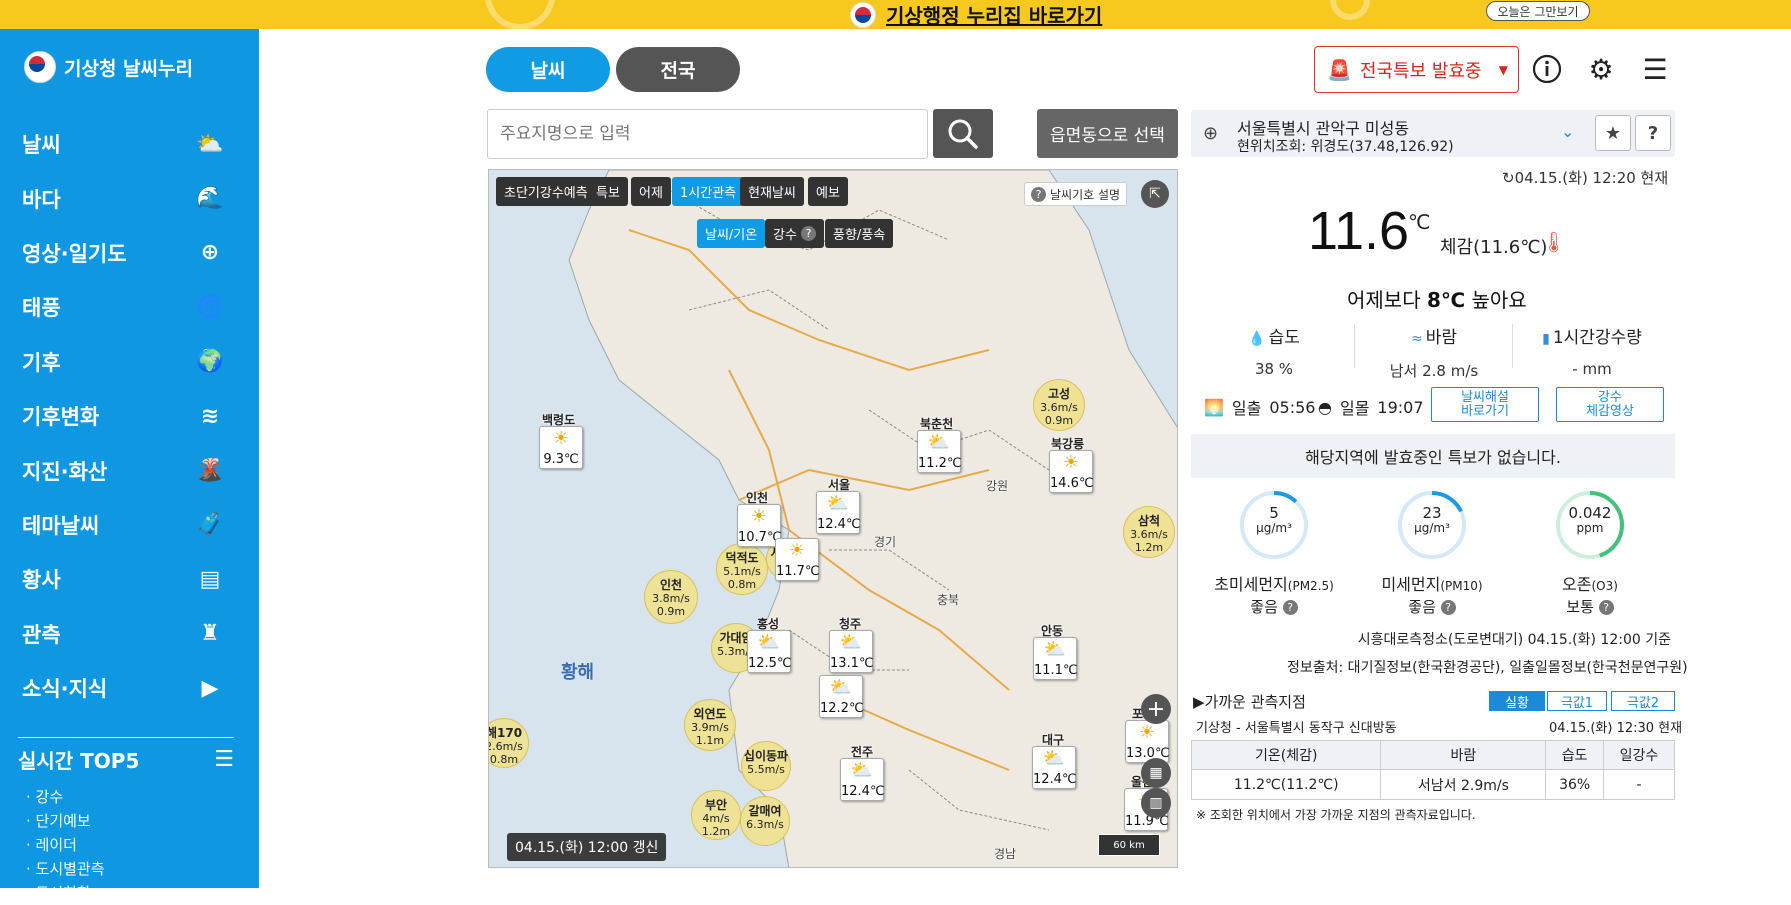  What do you see at coordinates (1419, 222) in the screenshot?
I see `temp-unit: ℃` at bounding box center [1419, 222].